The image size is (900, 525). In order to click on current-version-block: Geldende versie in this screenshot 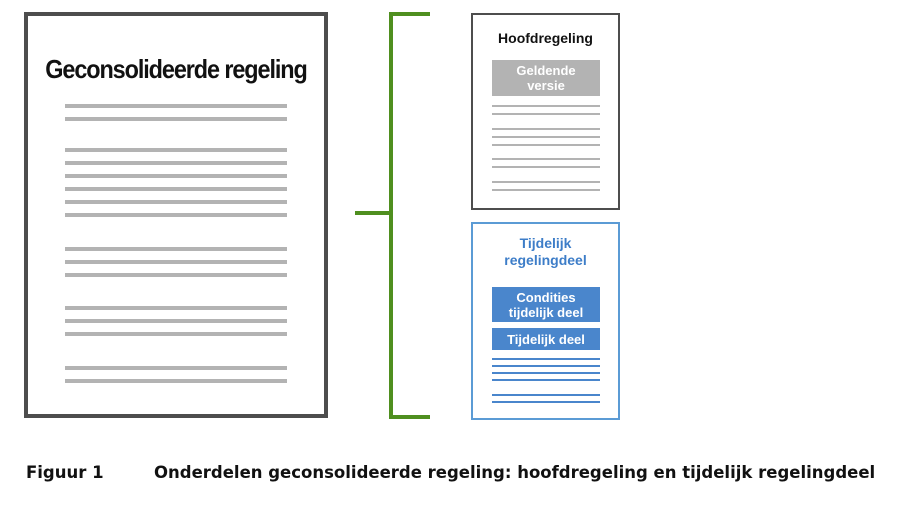, I will do `click(546, 78)`.